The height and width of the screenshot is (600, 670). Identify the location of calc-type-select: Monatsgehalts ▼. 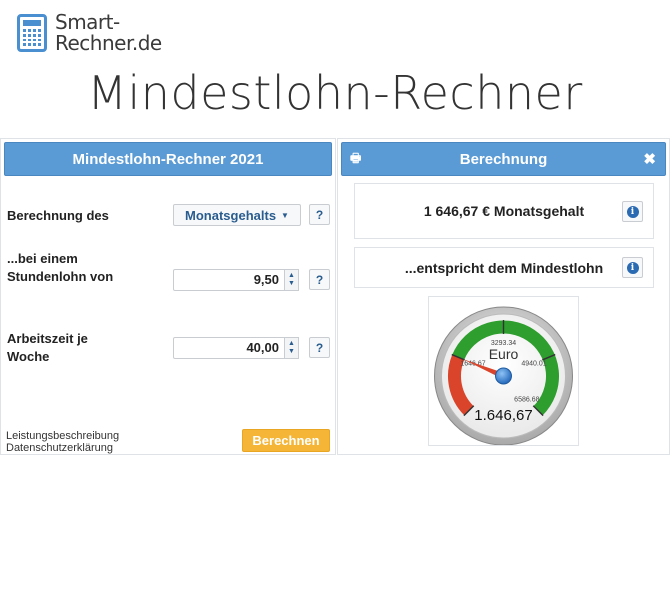
(237, 215).